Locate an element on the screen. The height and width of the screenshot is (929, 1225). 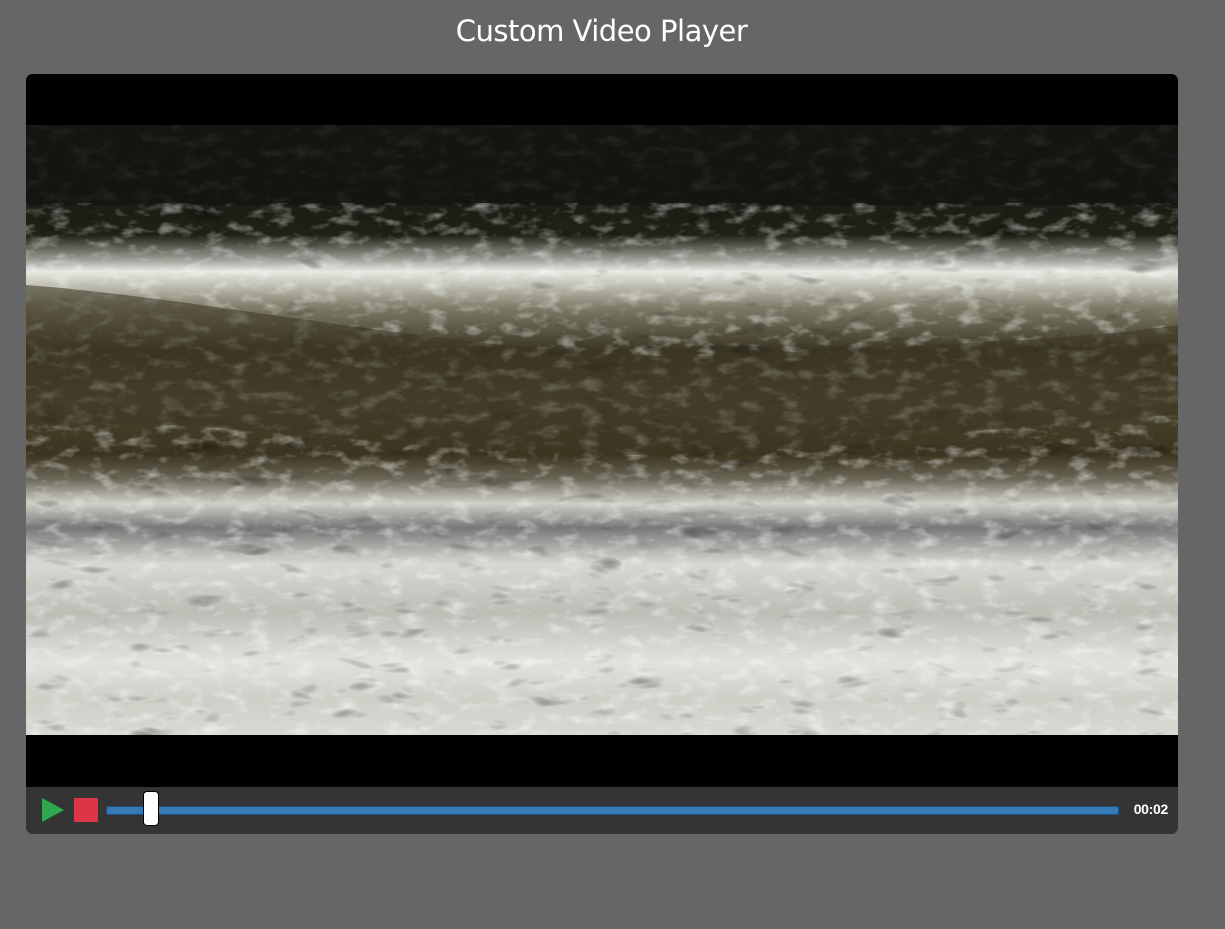
stop-icon is located at coordinates (86, 810).